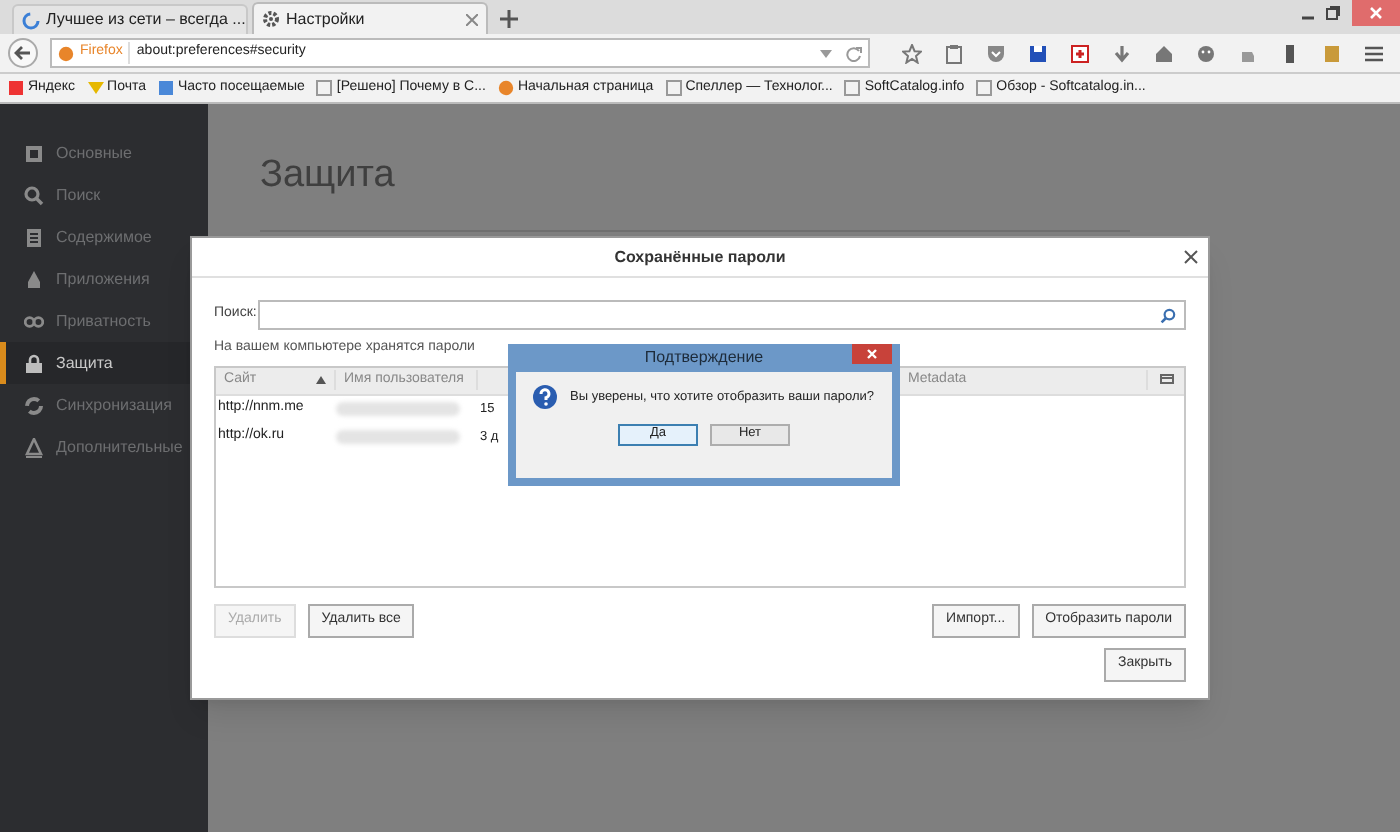 This screenshot has height=832, width=1400. I want to click on sort-ascending-icon, so click(321, 380).